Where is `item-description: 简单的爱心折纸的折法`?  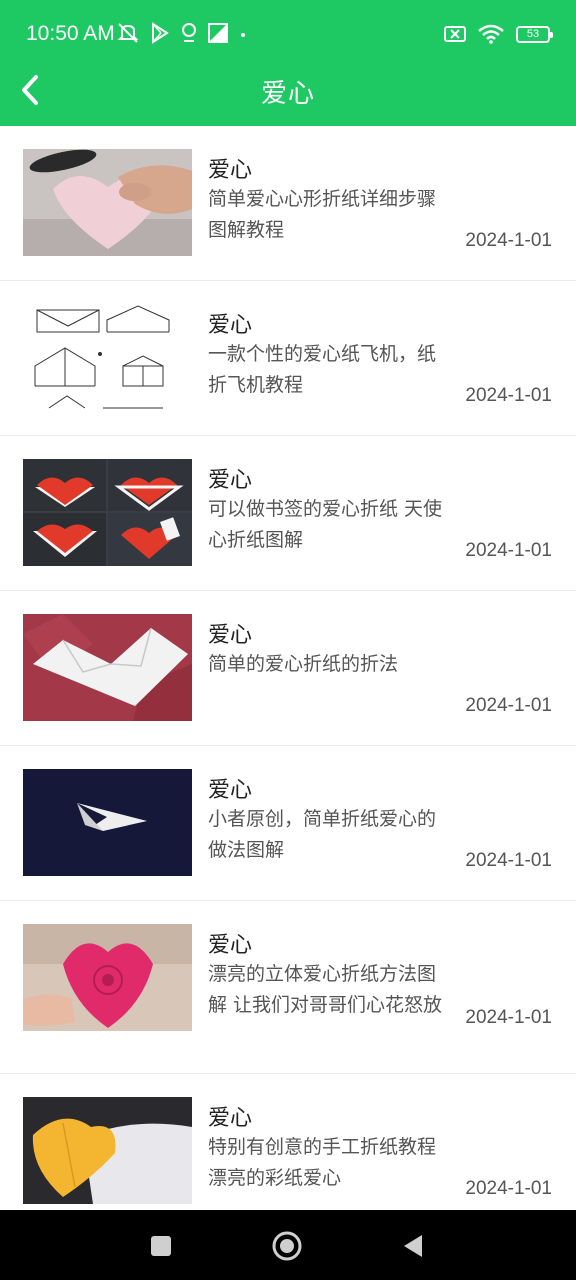
item-description: 简单的爱心折纸的折法 is located at coordinates (303, 664).